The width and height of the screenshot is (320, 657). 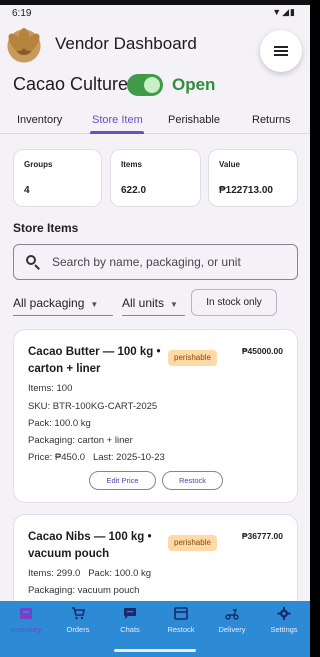 I want to click on item-total: ₱45000.00, so click(x=262, y=351).